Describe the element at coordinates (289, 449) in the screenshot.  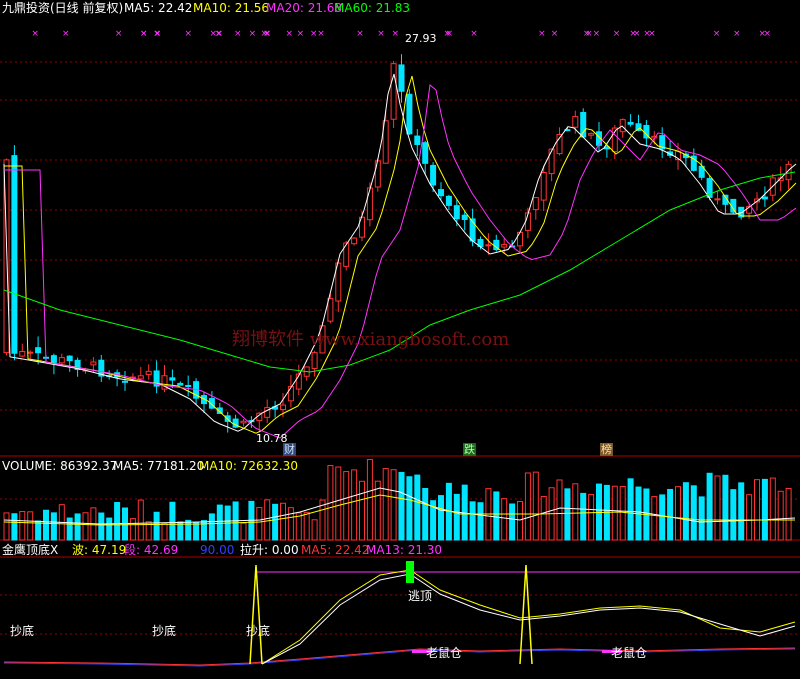
I see `marker-cai: 财` at that location.